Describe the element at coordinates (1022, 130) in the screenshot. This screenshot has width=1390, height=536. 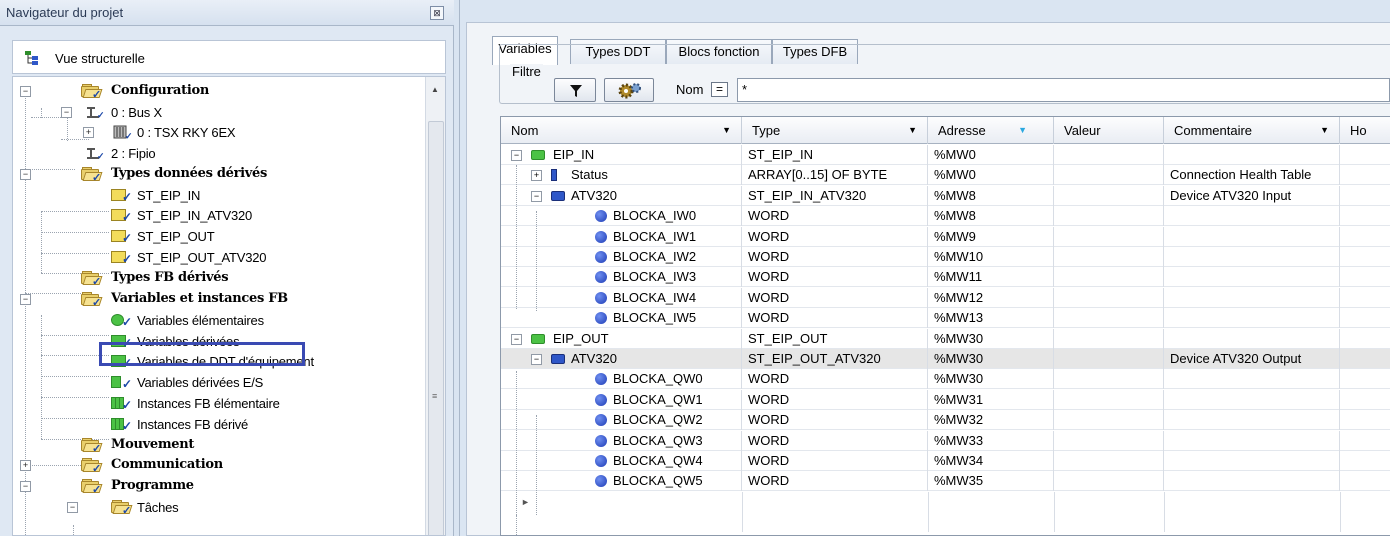
I see `sort-icon: ▼` at that location.